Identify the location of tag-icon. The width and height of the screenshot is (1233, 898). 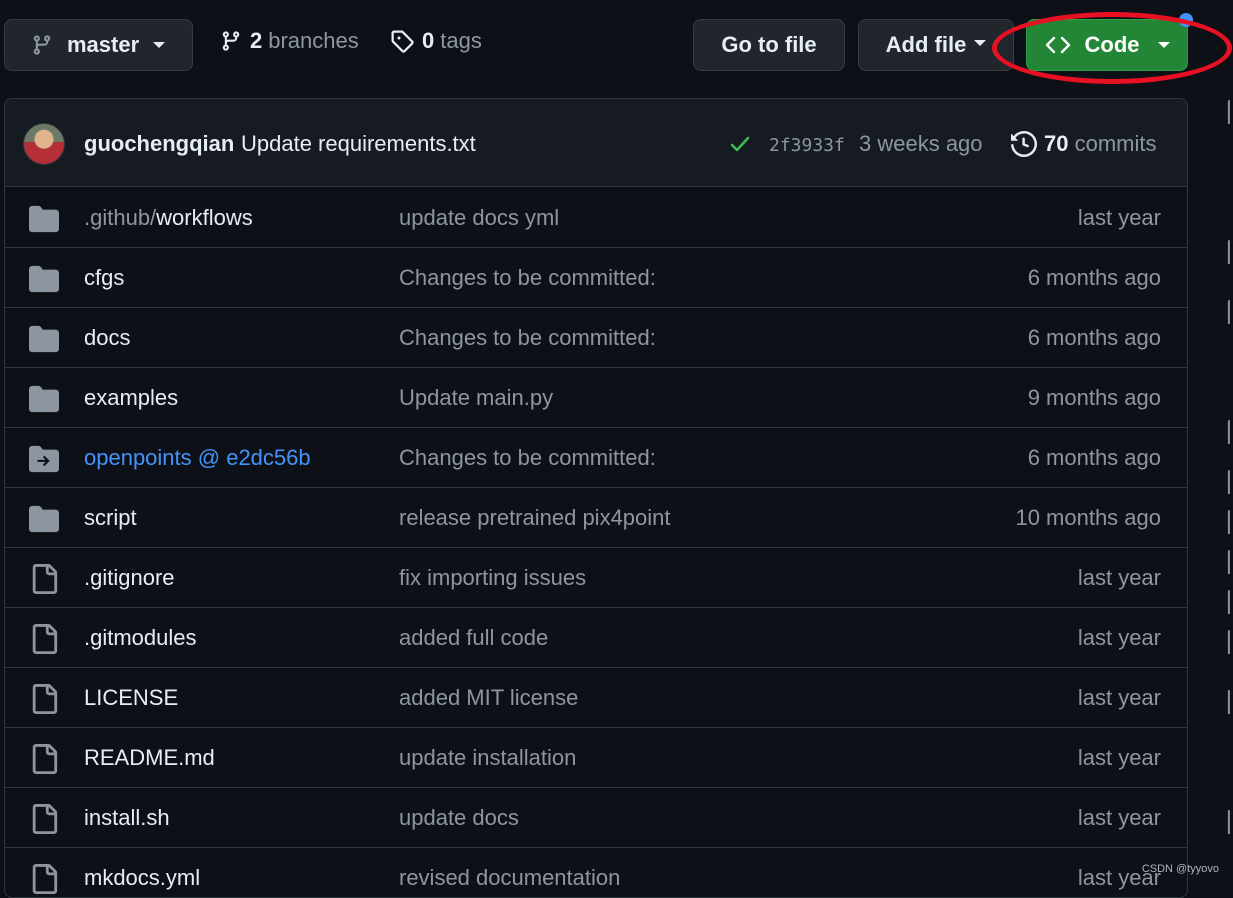
(402, 41).